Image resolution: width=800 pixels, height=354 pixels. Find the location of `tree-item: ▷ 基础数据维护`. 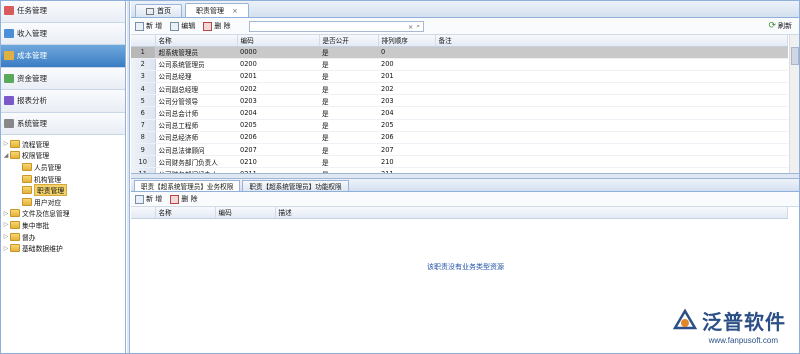

tree-item: ▷ 基础数据维护 is located at coordinates (62, 248).